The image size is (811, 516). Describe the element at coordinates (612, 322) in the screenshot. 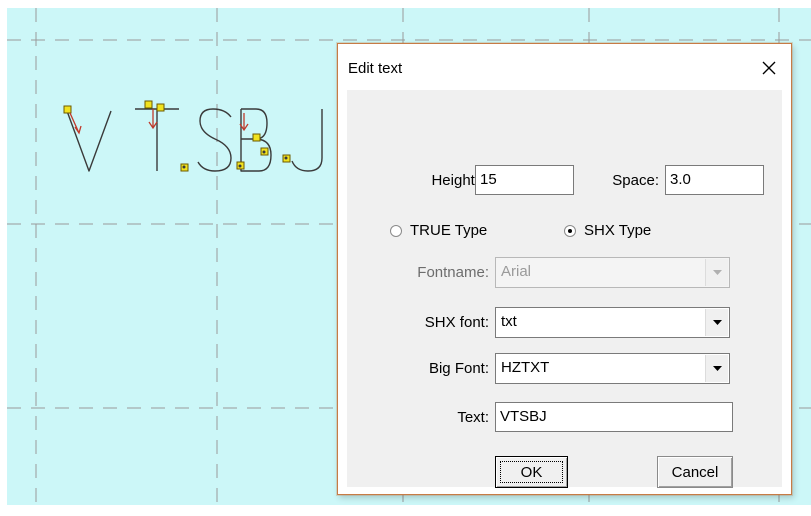

I see `shx-font-select: txt` at that location.